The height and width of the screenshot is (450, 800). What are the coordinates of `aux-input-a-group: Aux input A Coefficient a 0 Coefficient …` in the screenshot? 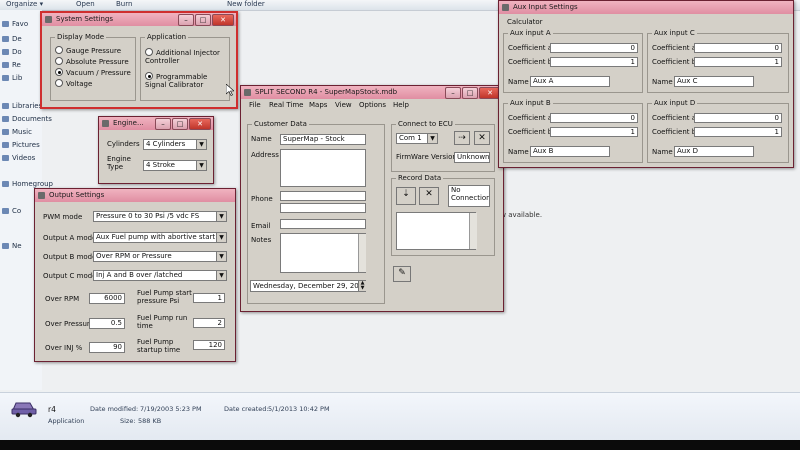 It's located at (573, 61).